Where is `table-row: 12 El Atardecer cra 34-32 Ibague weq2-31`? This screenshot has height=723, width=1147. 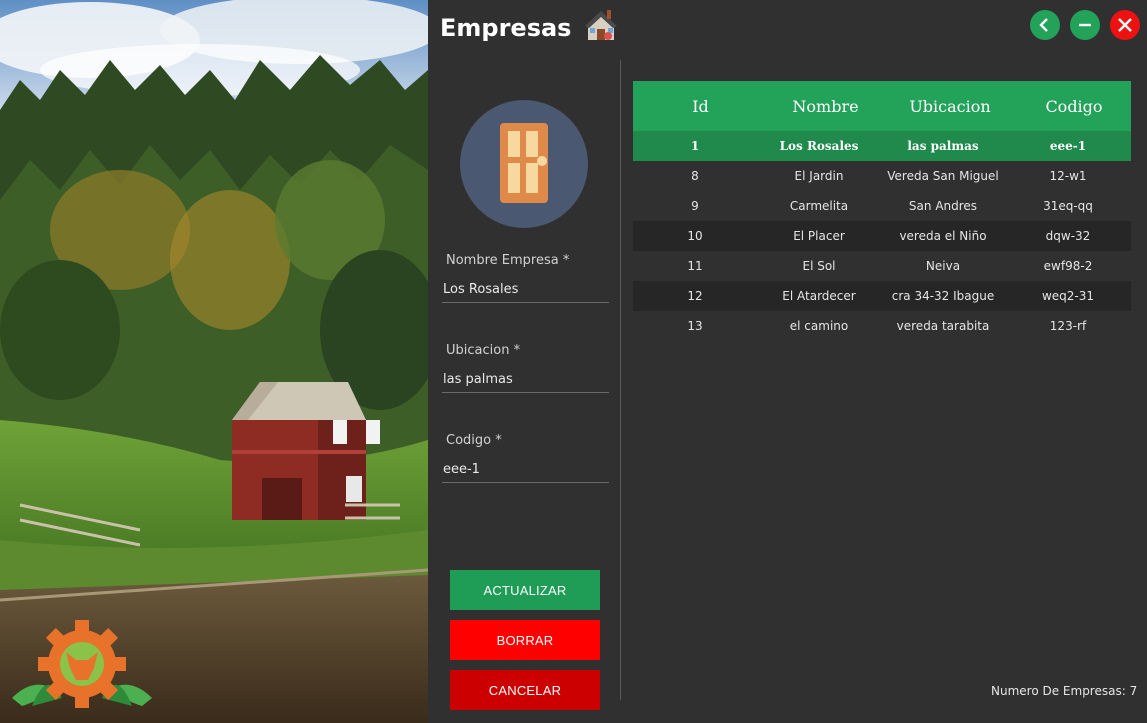 table-row: 12 El Atardecer cra 34-32 Ibague weq2-31 is located at coordinates (882, 296).